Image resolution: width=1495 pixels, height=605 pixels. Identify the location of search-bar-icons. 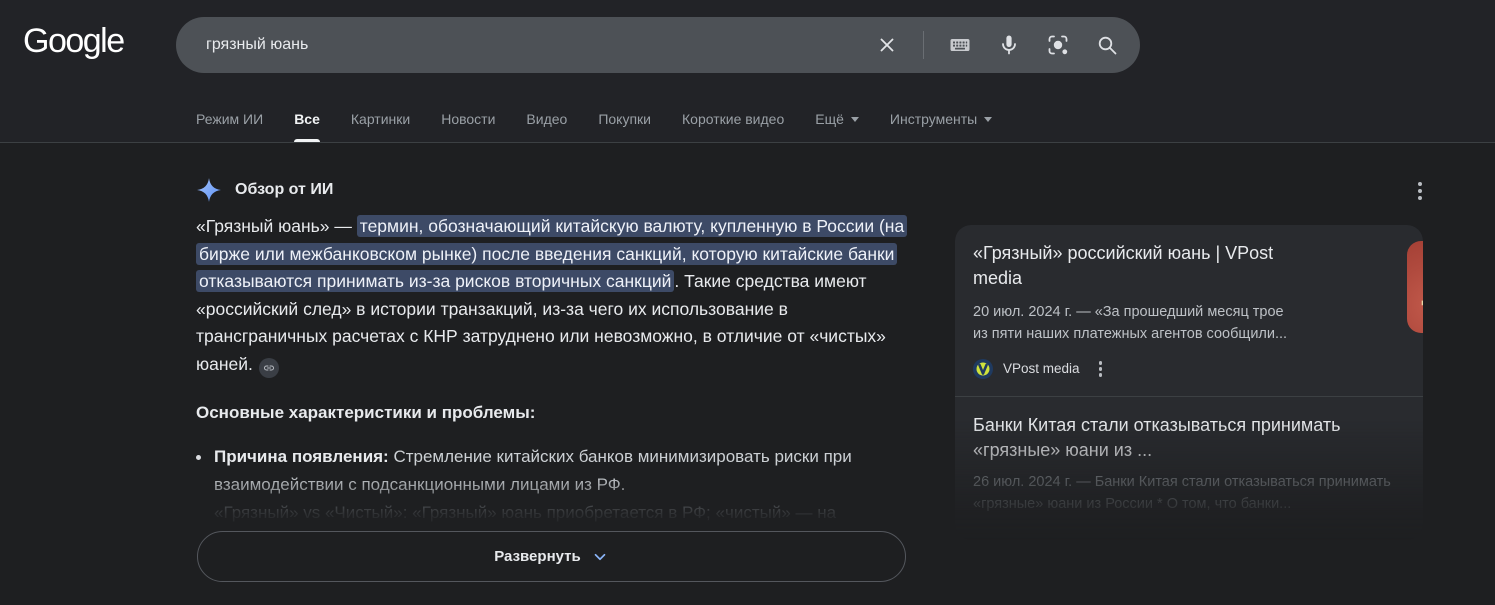
(997, 45).